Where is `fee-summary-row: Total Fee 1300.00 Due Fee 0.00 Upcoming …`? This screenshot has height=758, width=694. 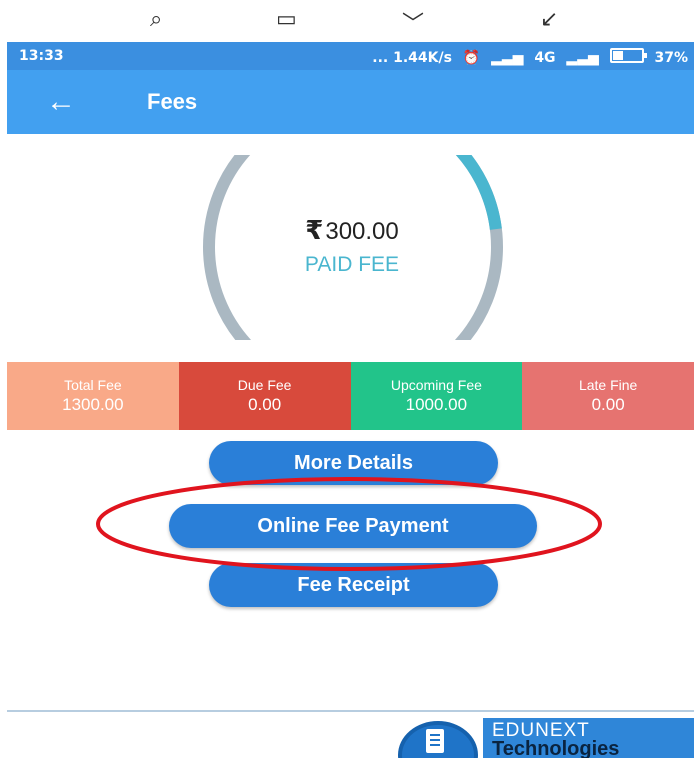 fee-summary-row: Total Fee 1300.00 Due Fee 0.00 Upcoming … is located at coordinates (350, 396).